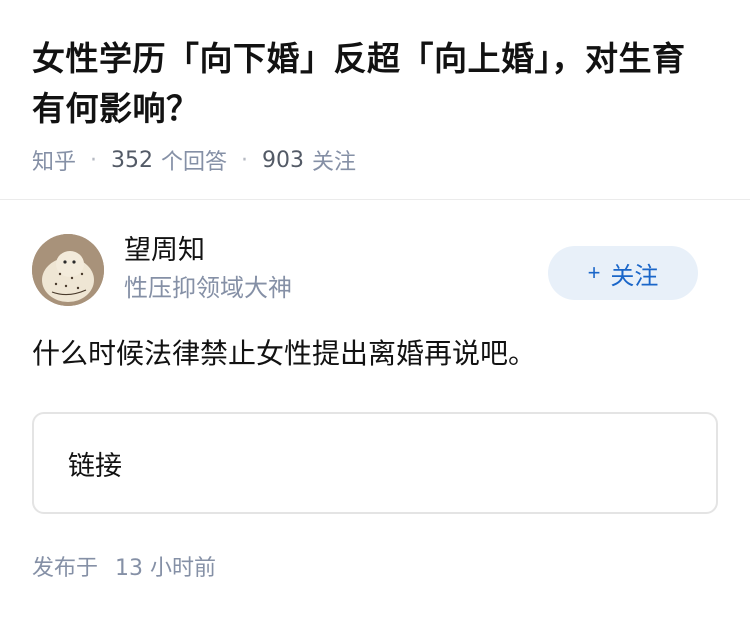 The width and height of the screenshot is (750, 624). What do you see at coordinates (375, 566) in the screenshot?
I see `publish-time: 发布于 13 小时前` at bounding box center [375, 566].